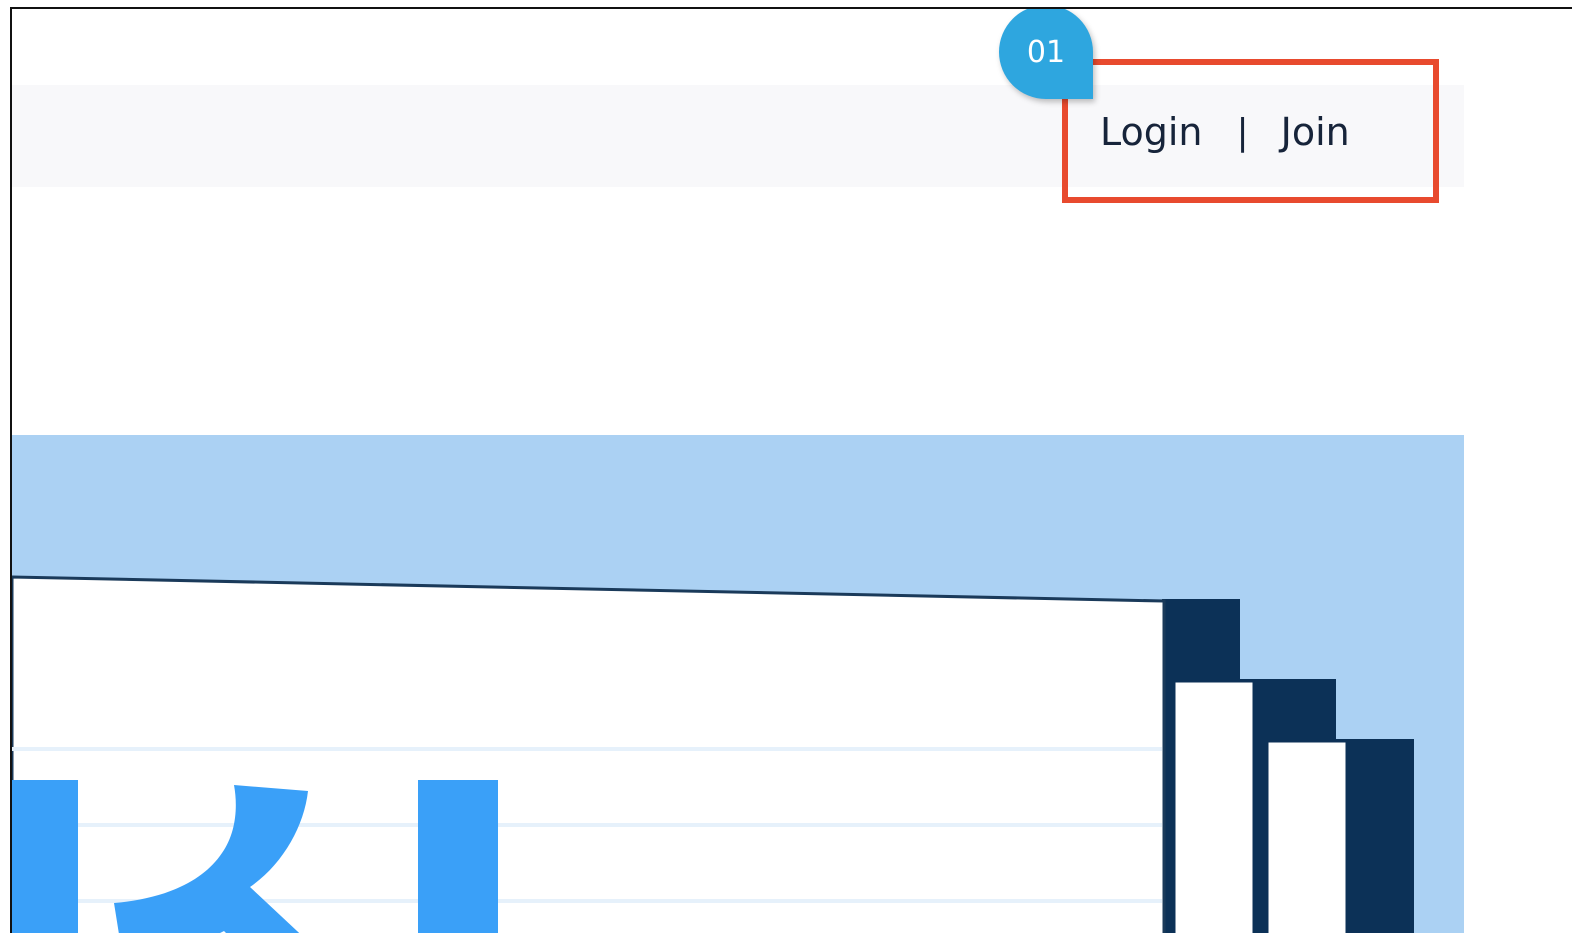 Image resolution: width=1572 pixels, height=933 pixels. I want to click on step-badge: 01, so click(1046, 54).